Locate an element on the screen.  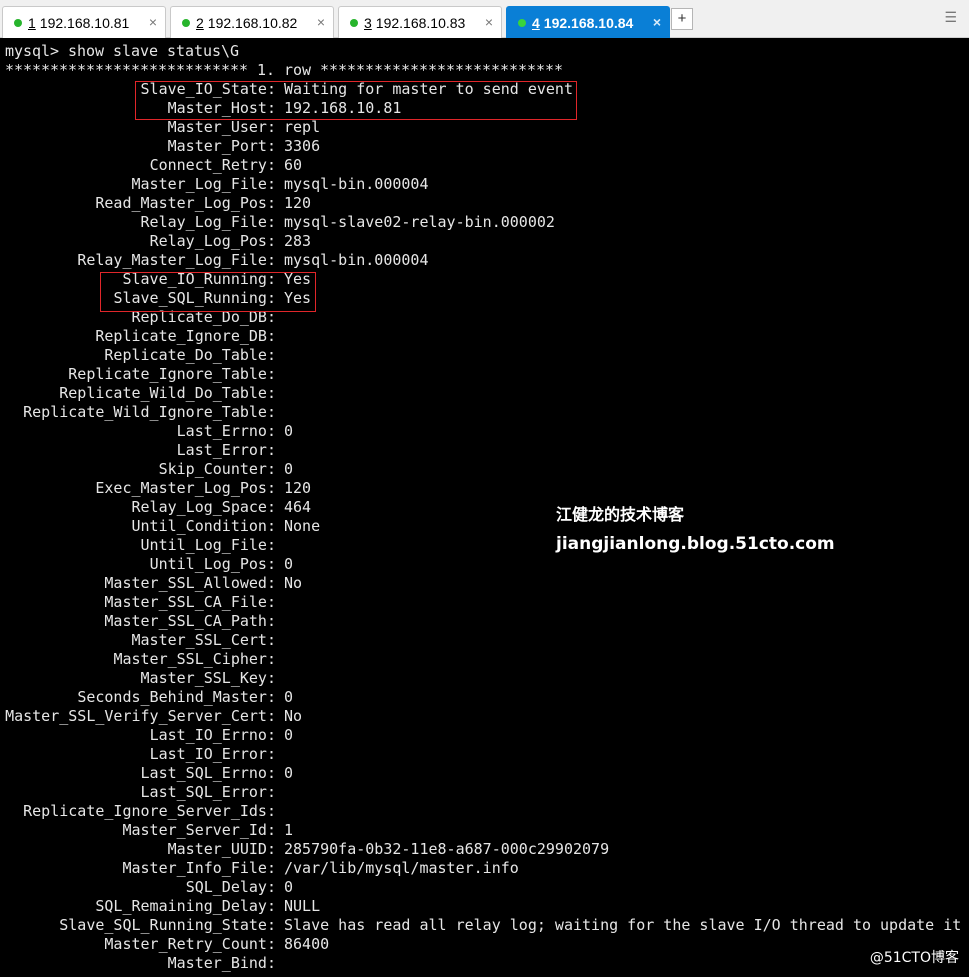
status-field-row: SQL_Delay: 0 is located at coordinates (484, 887).